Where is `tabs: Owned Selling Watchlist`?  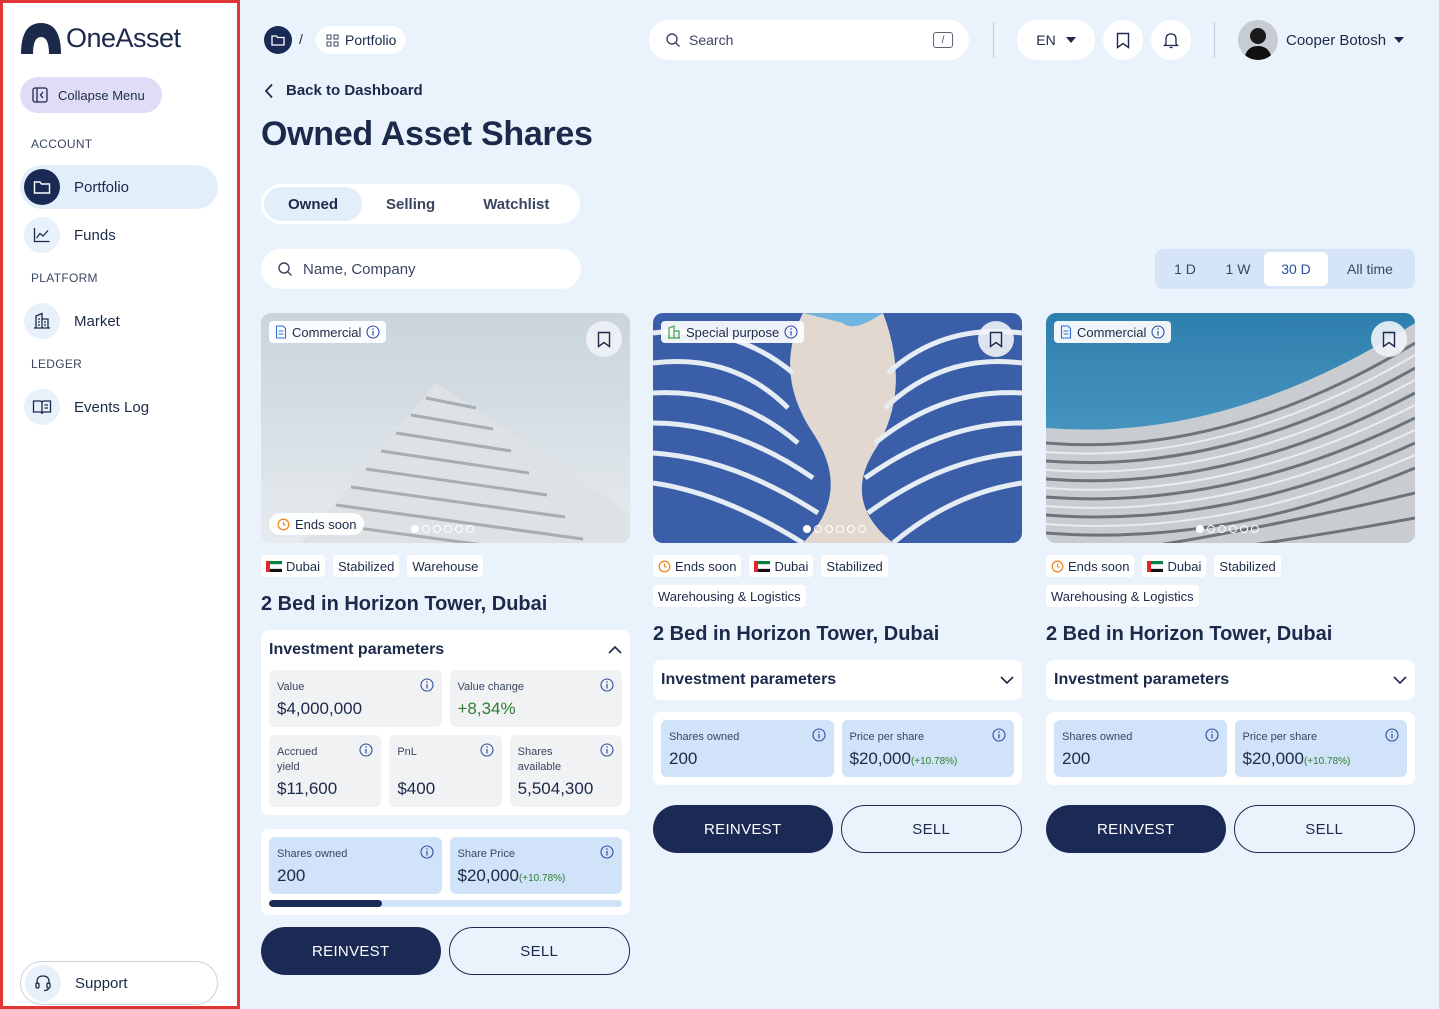 tabs: Owned Selling Watchlist is located at coordinates (420, 204).